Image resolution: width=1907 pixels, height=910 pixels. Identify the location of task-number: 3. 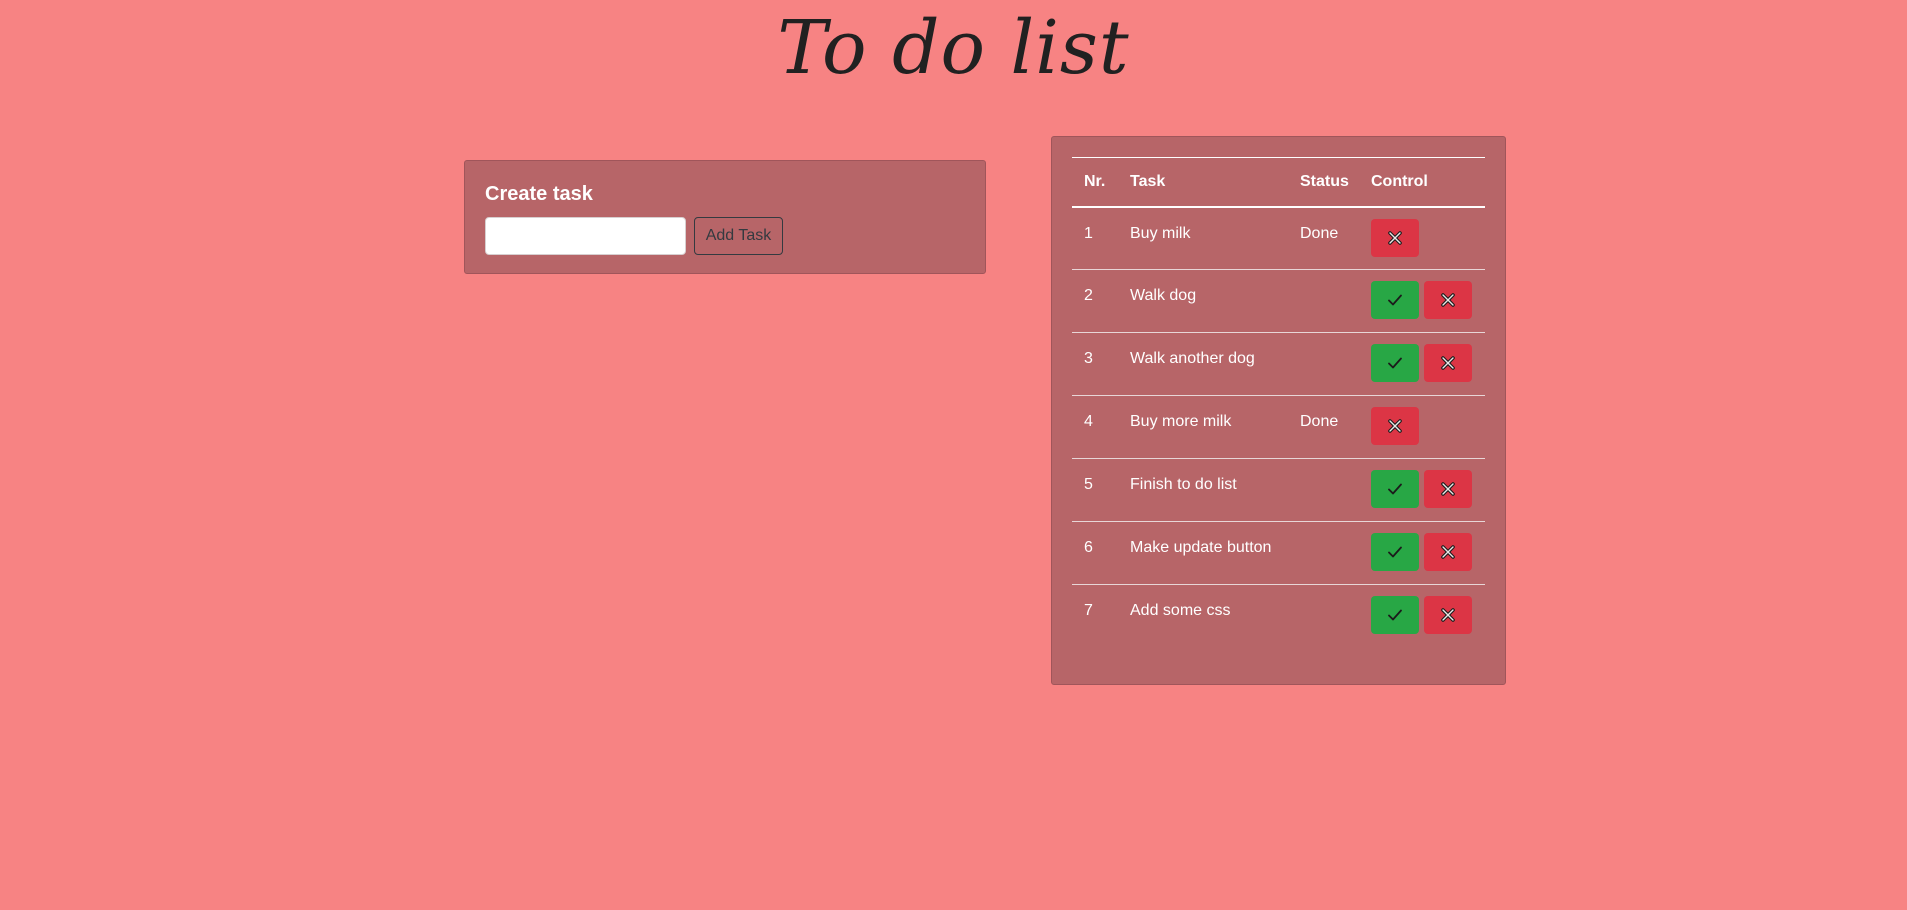
(1088, 358).